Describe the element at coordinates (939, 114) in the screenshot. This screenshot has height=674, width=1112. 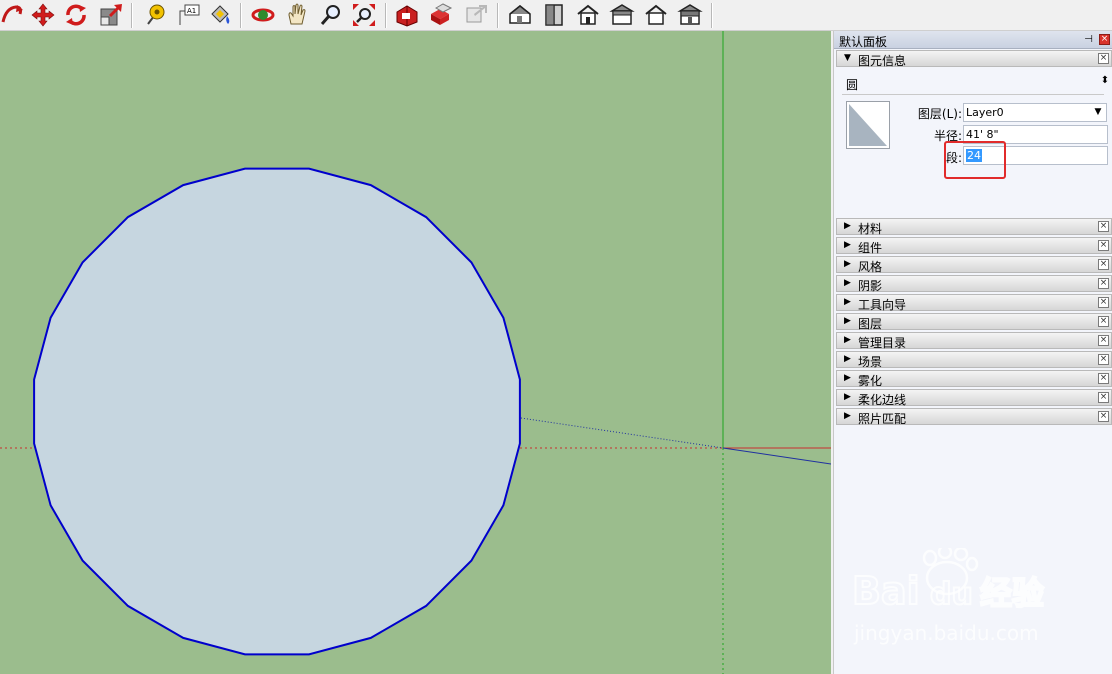
I see `layer-label: 图层(L):` at that location.